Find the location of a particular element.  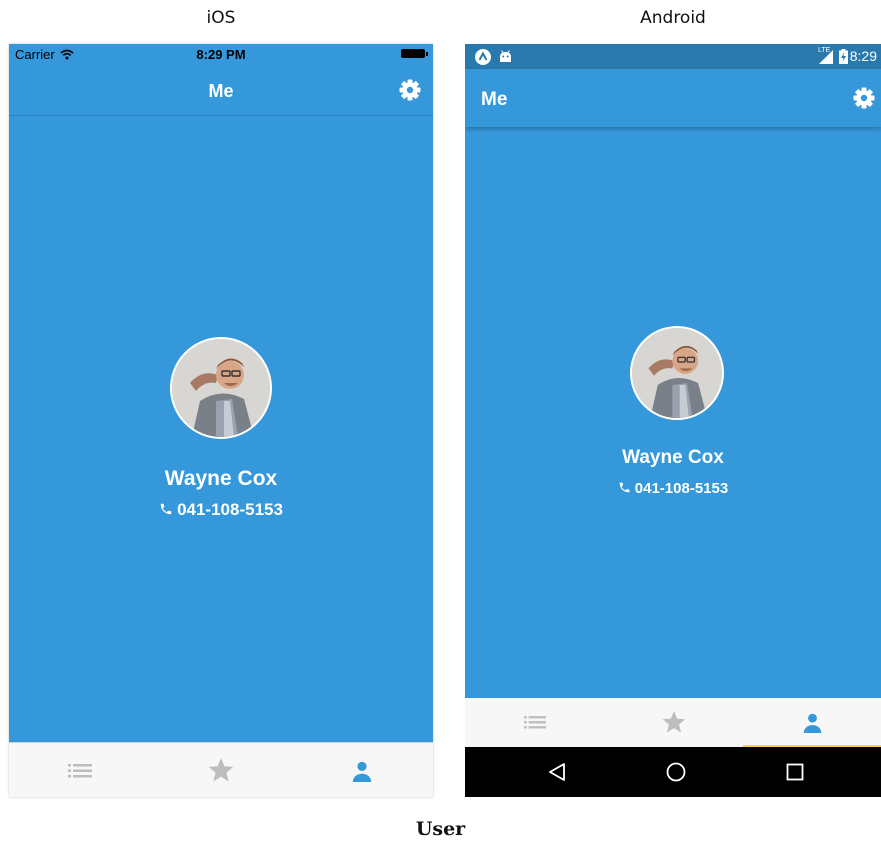

status-time: 8:29 is located at coordinates (863, 56).